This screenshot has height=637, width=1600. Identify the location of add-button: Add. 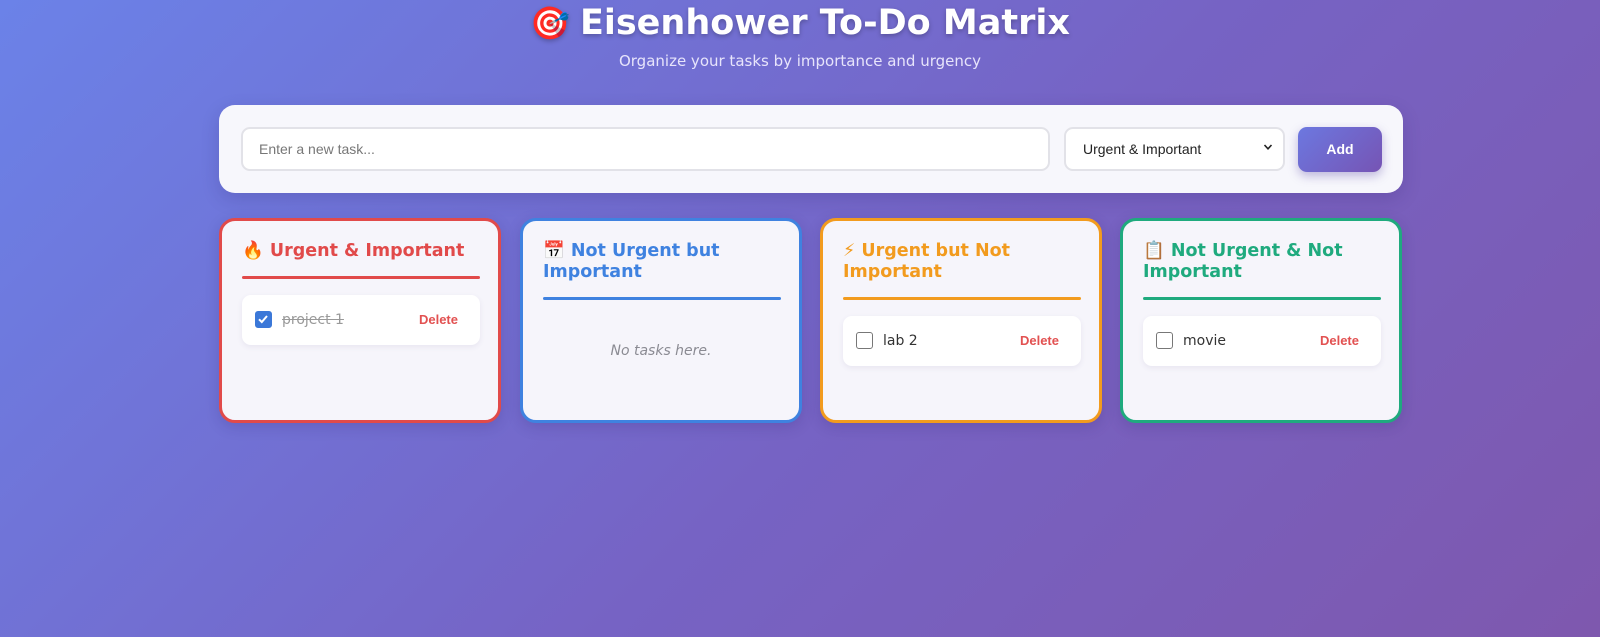
(1340, 149).